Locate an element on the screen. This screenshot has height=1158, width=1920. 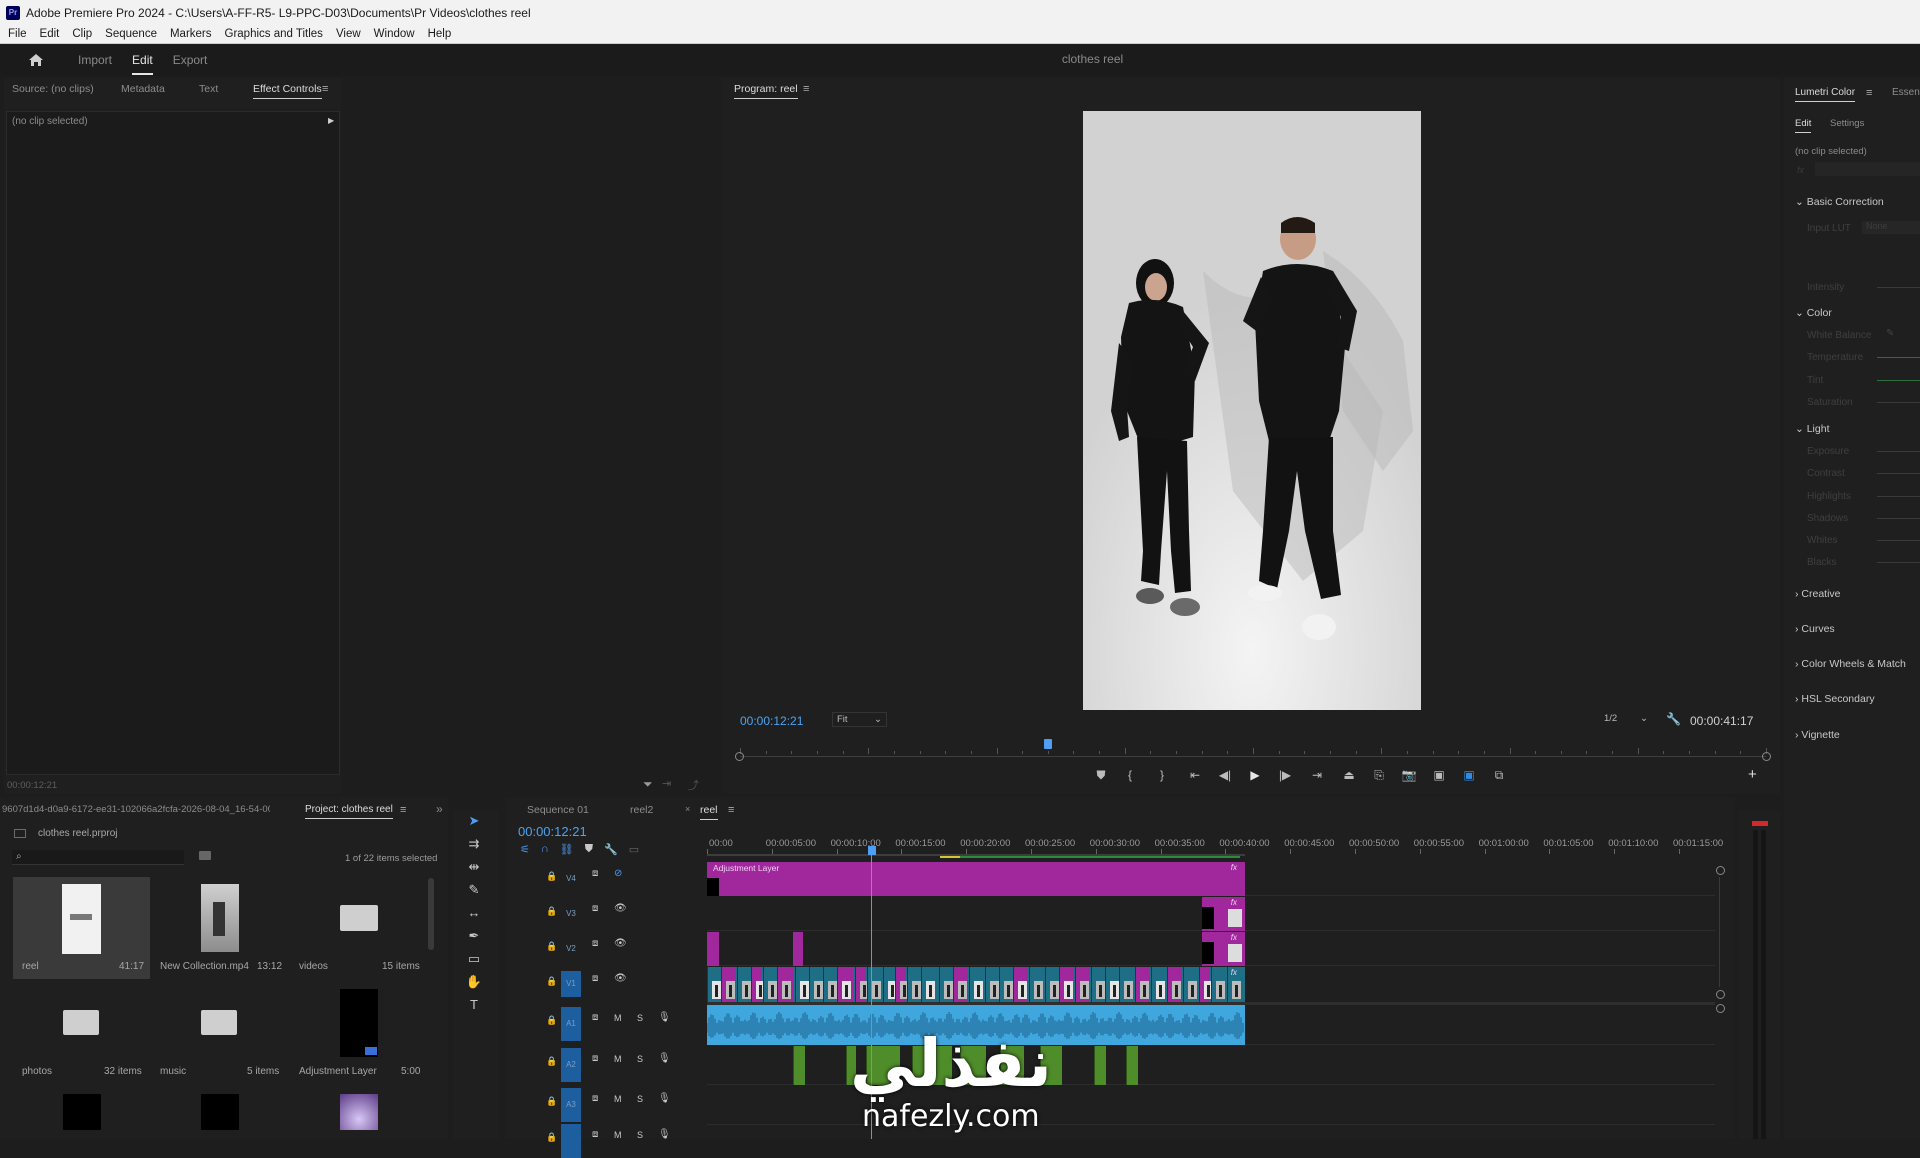
section-basic-correction: ⌄ Basic Correction is located at coordinates (1839, 202).